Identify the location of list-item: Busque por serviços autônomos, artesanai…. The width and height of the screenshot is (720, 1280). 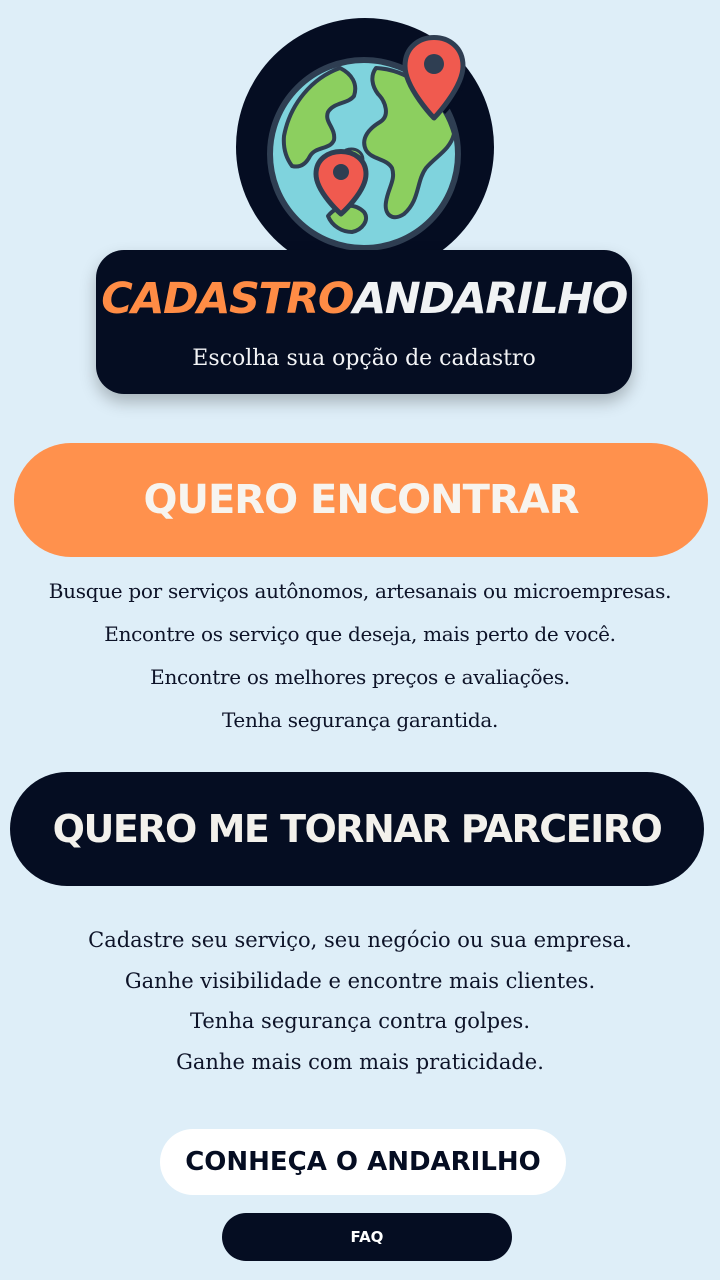
(360, 591).